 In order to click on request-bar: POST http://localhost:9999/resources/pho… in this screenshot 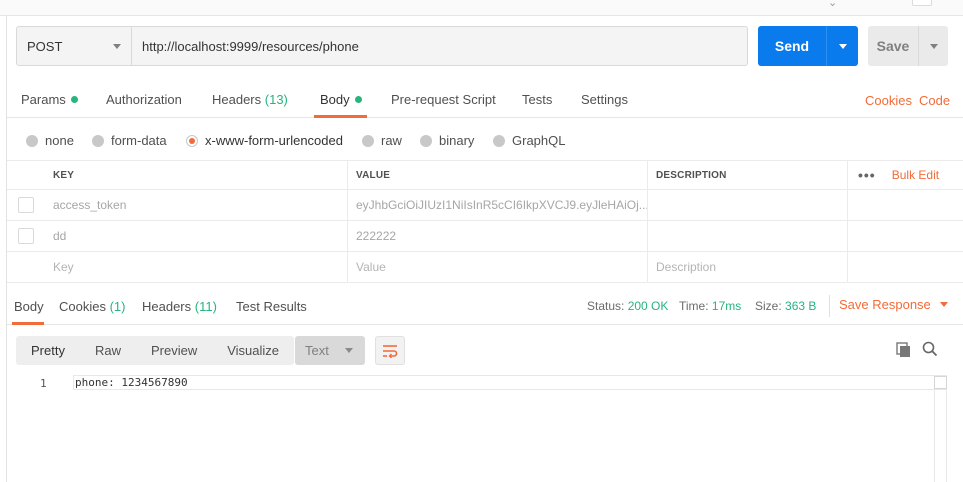, I will do `click(382, 46)`.